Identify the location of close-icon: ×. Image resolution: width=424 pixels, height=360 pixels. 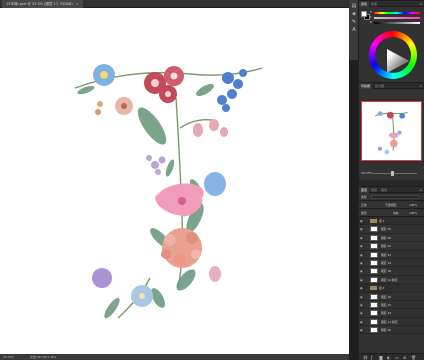
(77, 4).